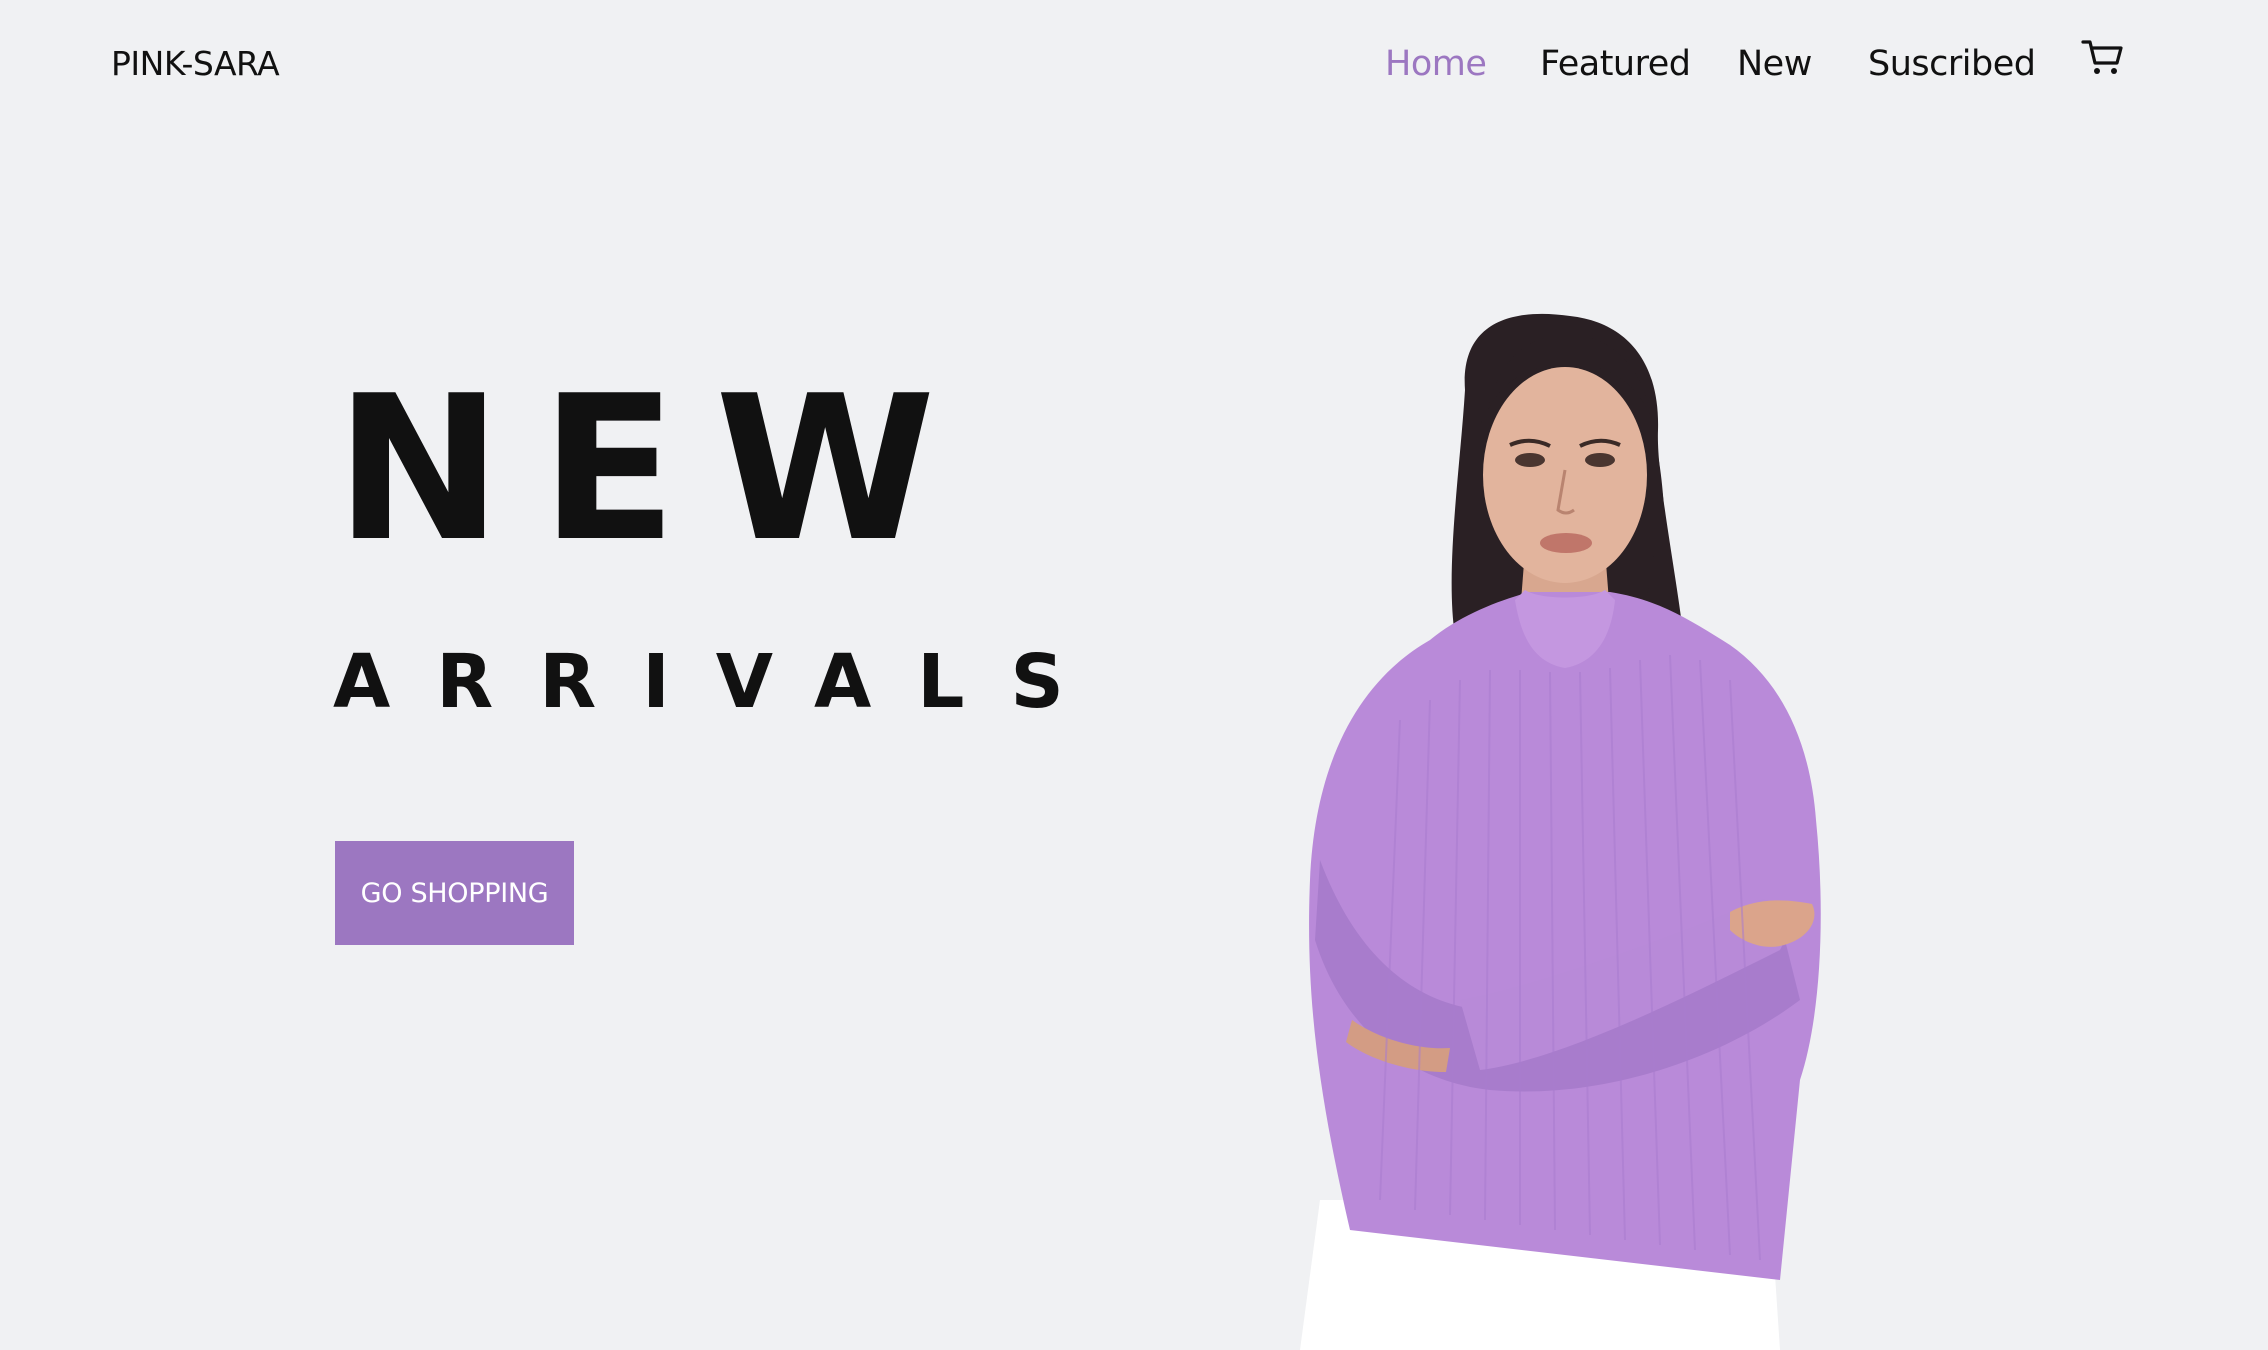 This screenshot has width=2268, height=1350. What do you see at coordinates (654, 469) in the screenshot?
I see `hero-title: NEW` at bounding box center [654, 469].